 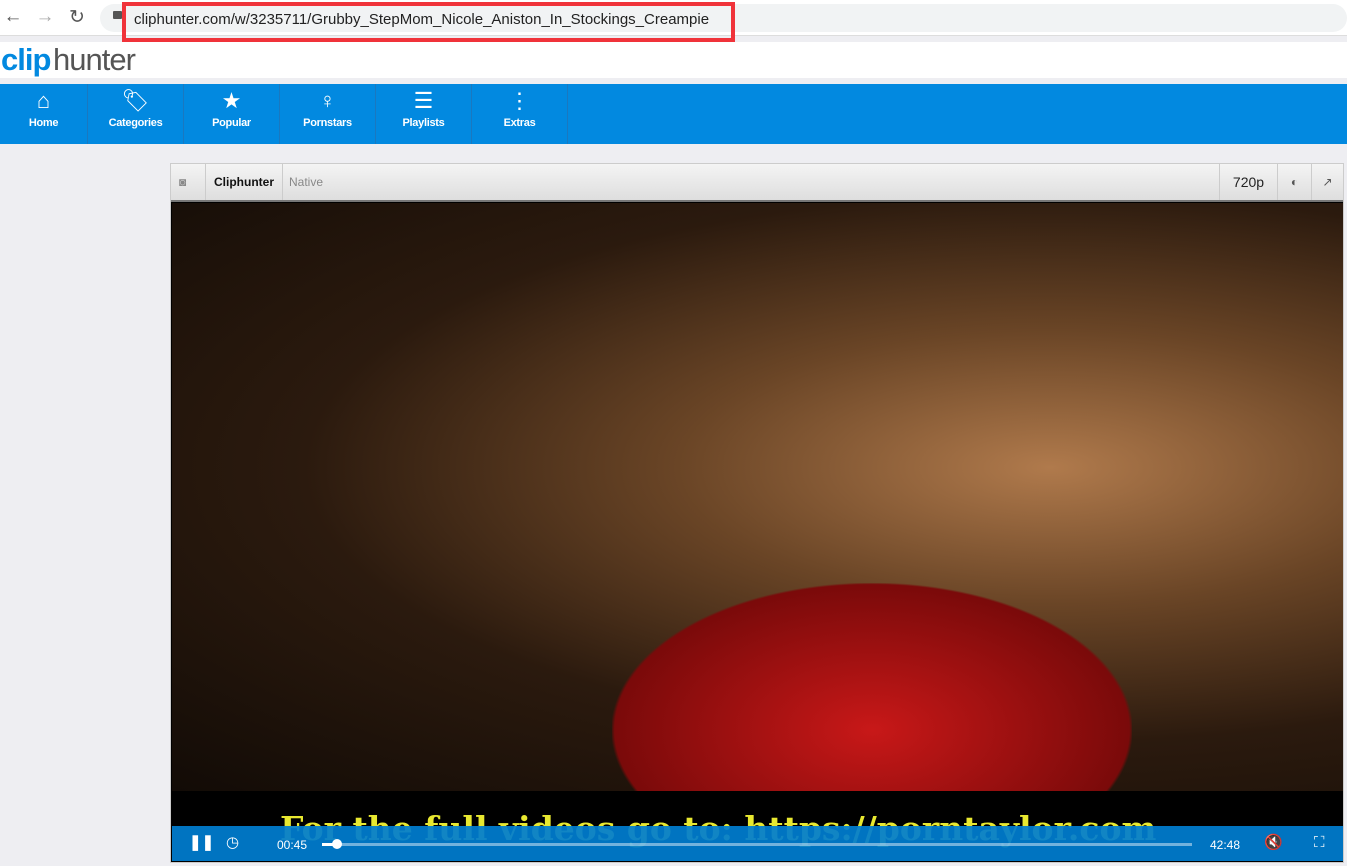 I want to click on player-header: ◙ Cliphunter Native 720p ◐ ↗, so click(x=757, y=183).